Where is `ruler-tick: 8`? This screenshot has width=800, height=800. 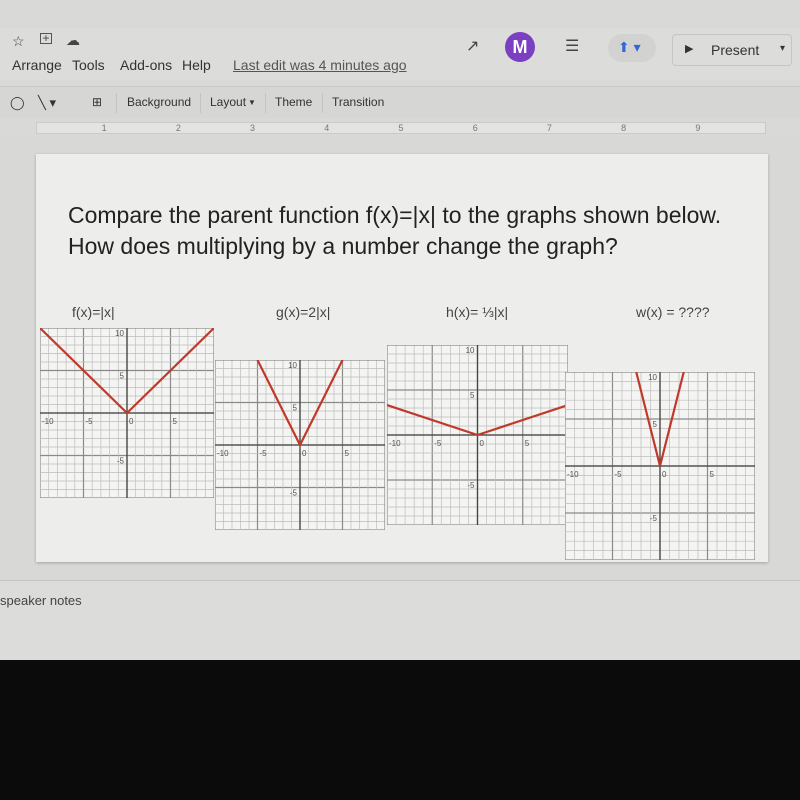
ruler-tick: 8 is located at coordinates (624, 128).